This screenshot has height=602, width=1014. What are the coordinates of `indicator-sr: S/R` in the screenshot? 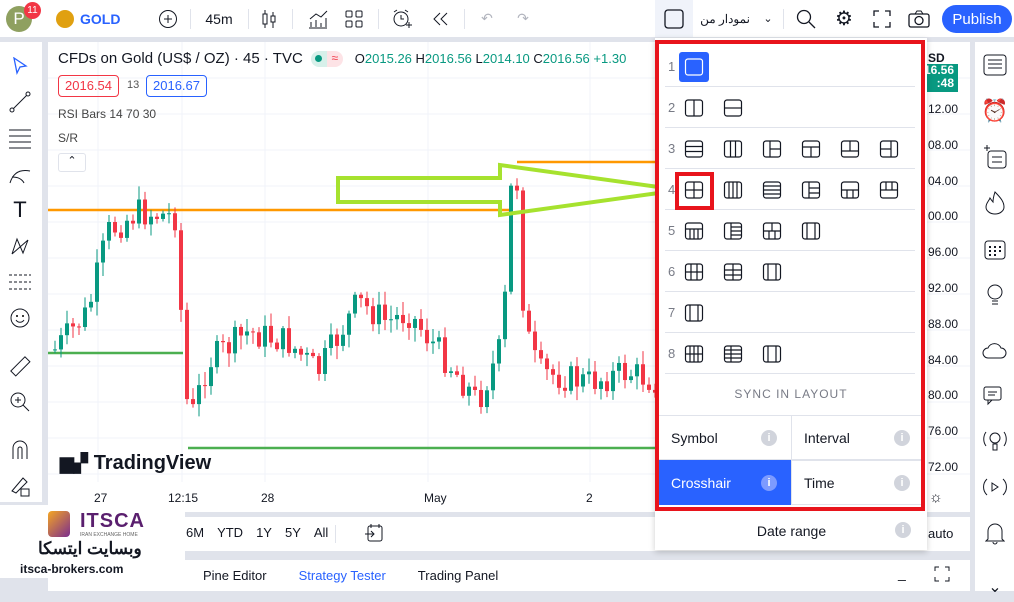 It's located at (68, 138).